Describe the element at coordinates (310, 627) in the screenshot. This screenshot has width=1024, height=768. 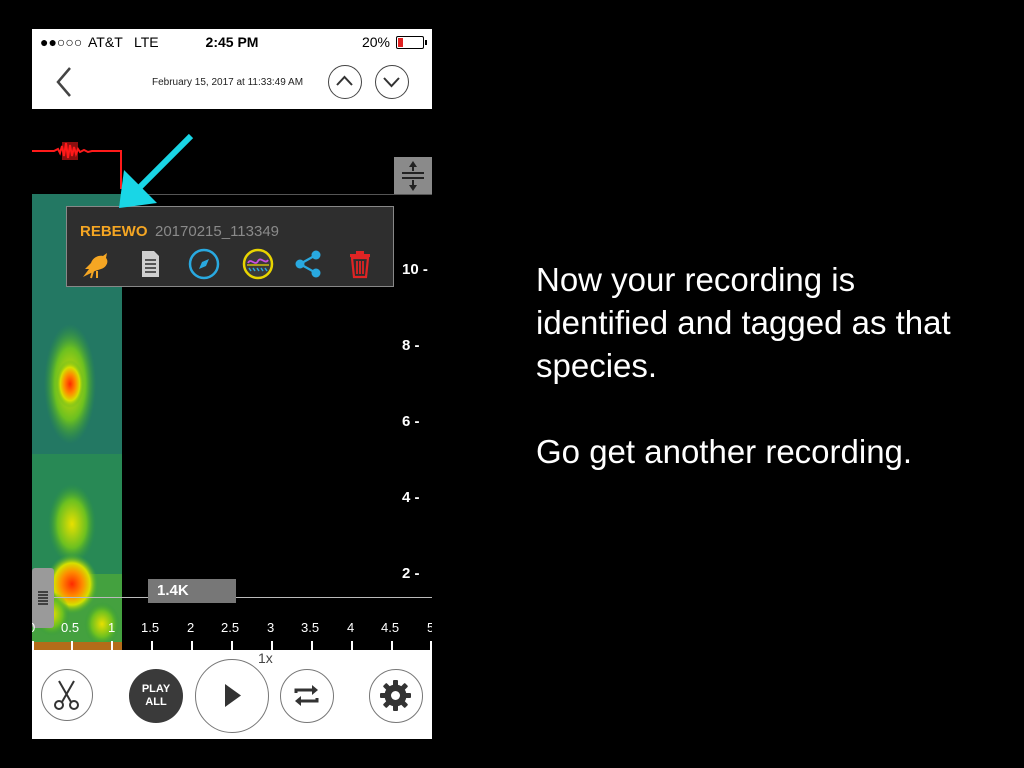
I see `x-tick-label: 3.5` at that location.